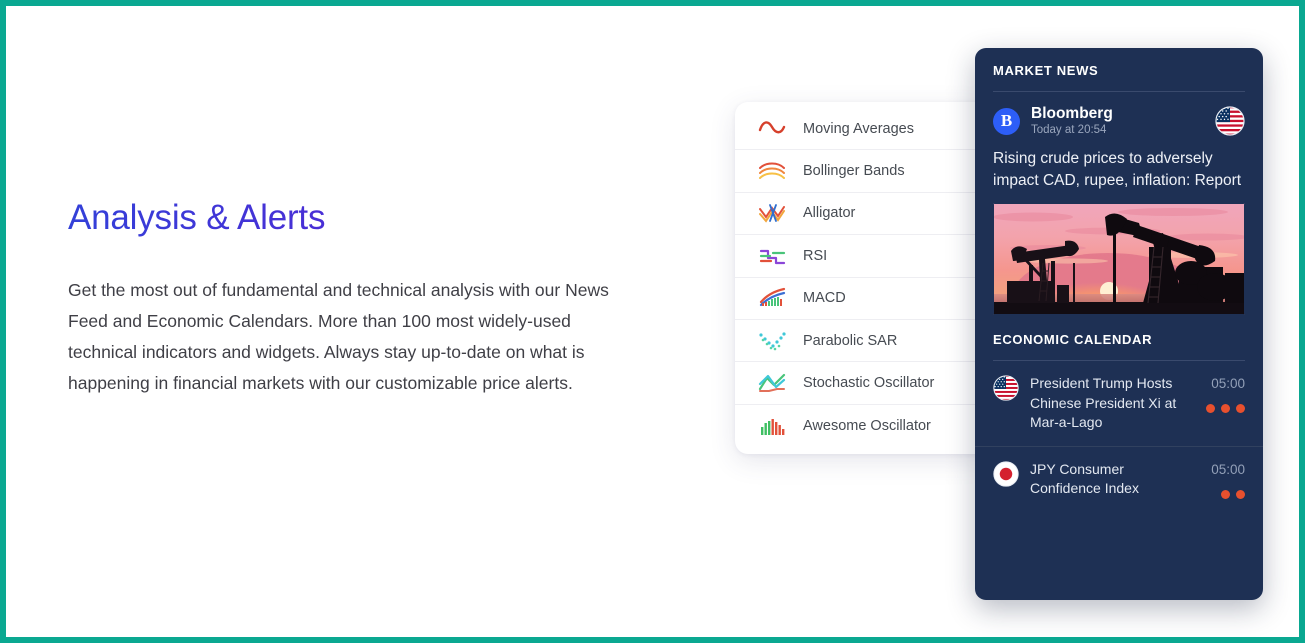 The width and height of the screenshot is (1305, 643). I want to click on jp-flag-icon, so click(1006, 473).